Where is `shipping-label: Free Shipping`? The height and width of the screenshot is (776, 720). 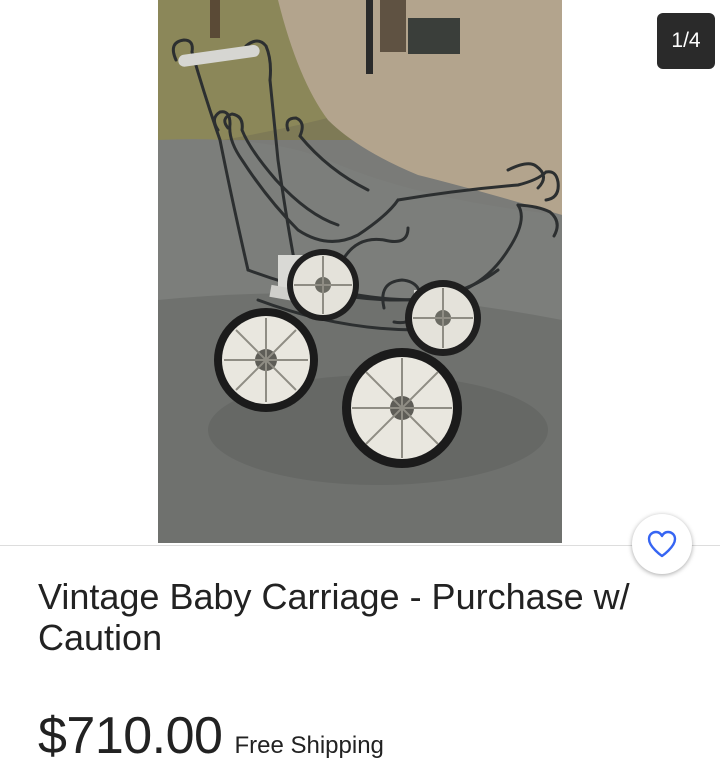
shipping-label: Free Shipping is located at coordinates (309, 745).